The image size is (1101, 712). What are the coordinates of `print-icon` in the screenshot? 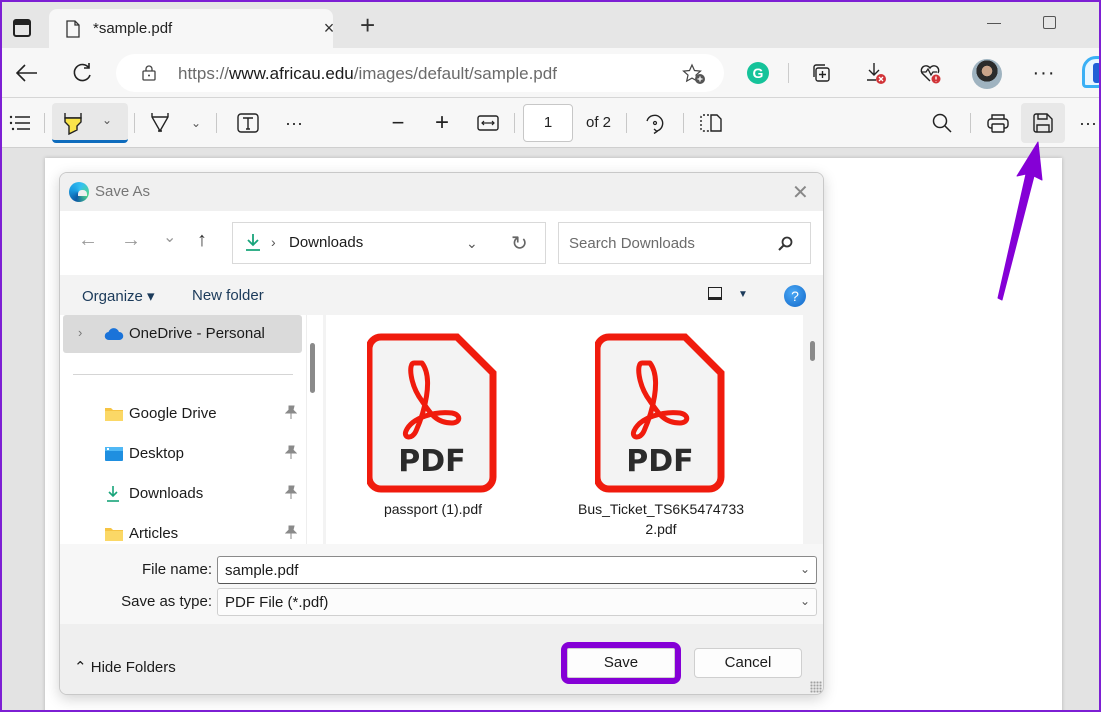 It's located at (998, 123).